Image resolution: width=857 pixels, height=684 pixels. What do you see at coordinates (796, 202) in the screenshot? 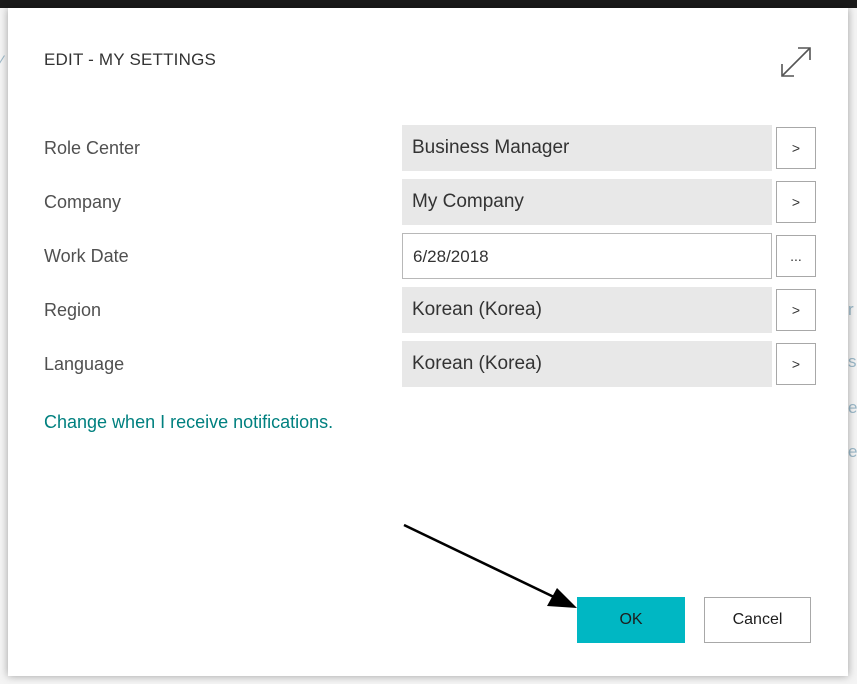
I see `company-lookup-button: >` at bounding box center [796, 202].